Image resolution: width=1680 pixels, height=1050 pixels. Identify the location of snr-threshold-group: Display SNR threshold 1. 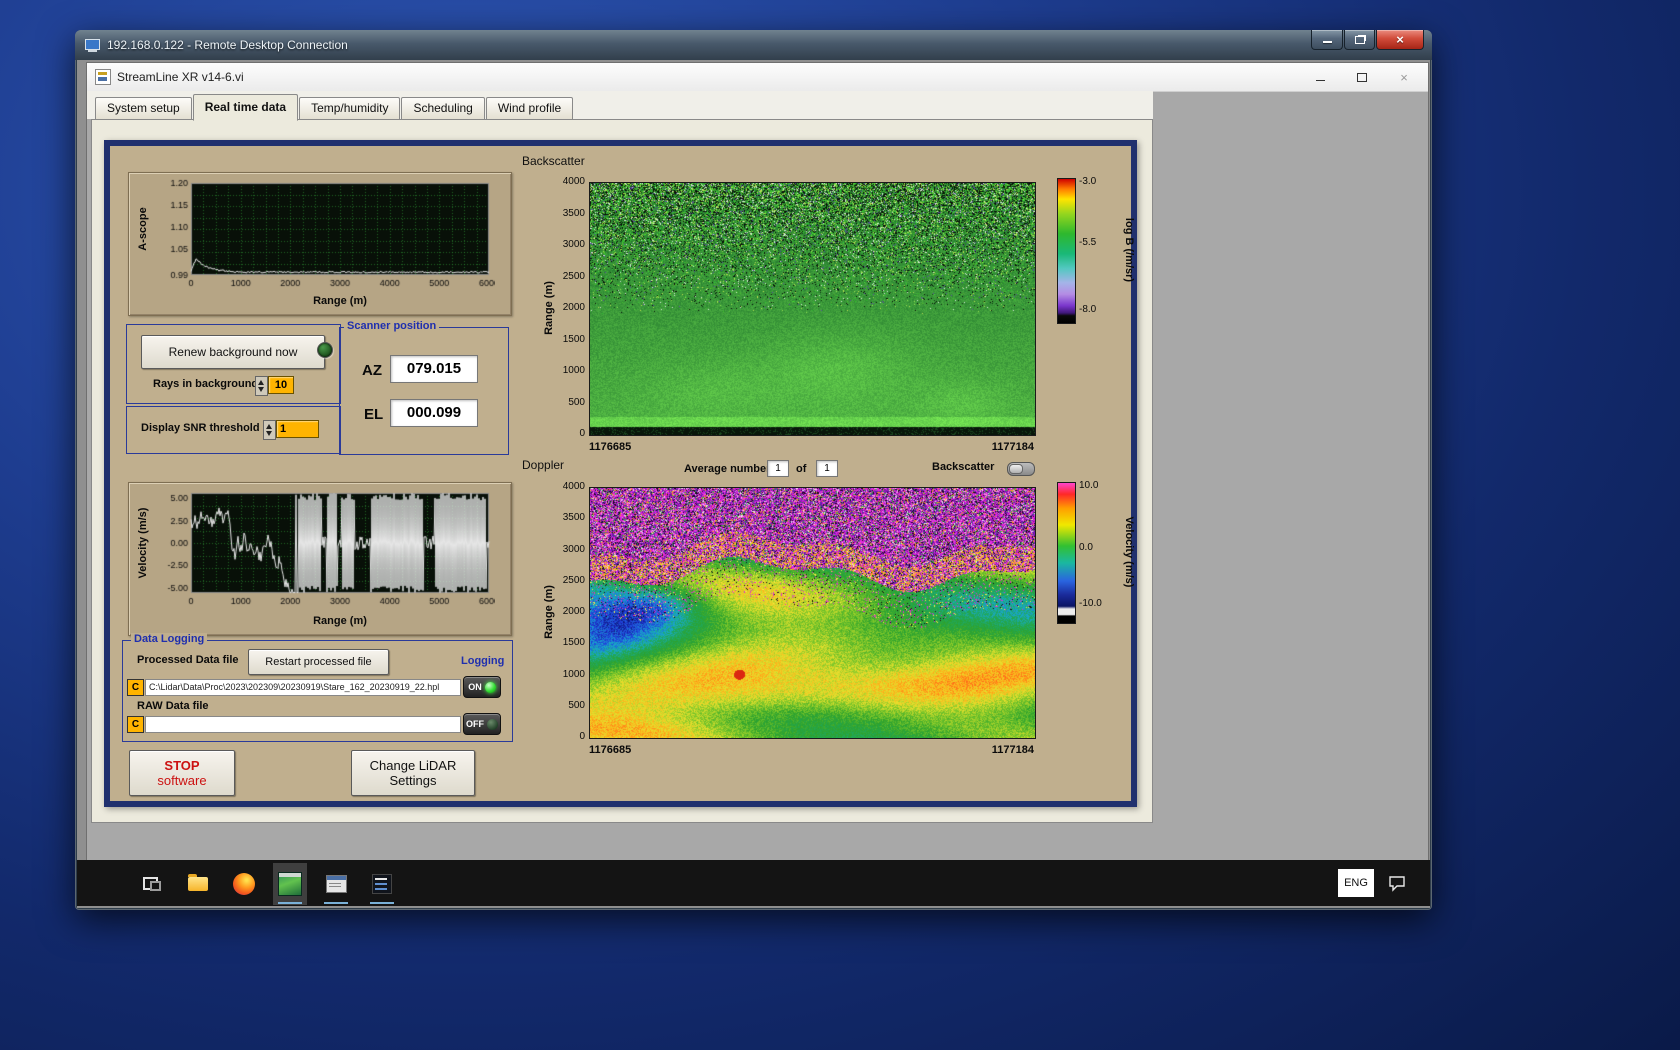
(233, 430).